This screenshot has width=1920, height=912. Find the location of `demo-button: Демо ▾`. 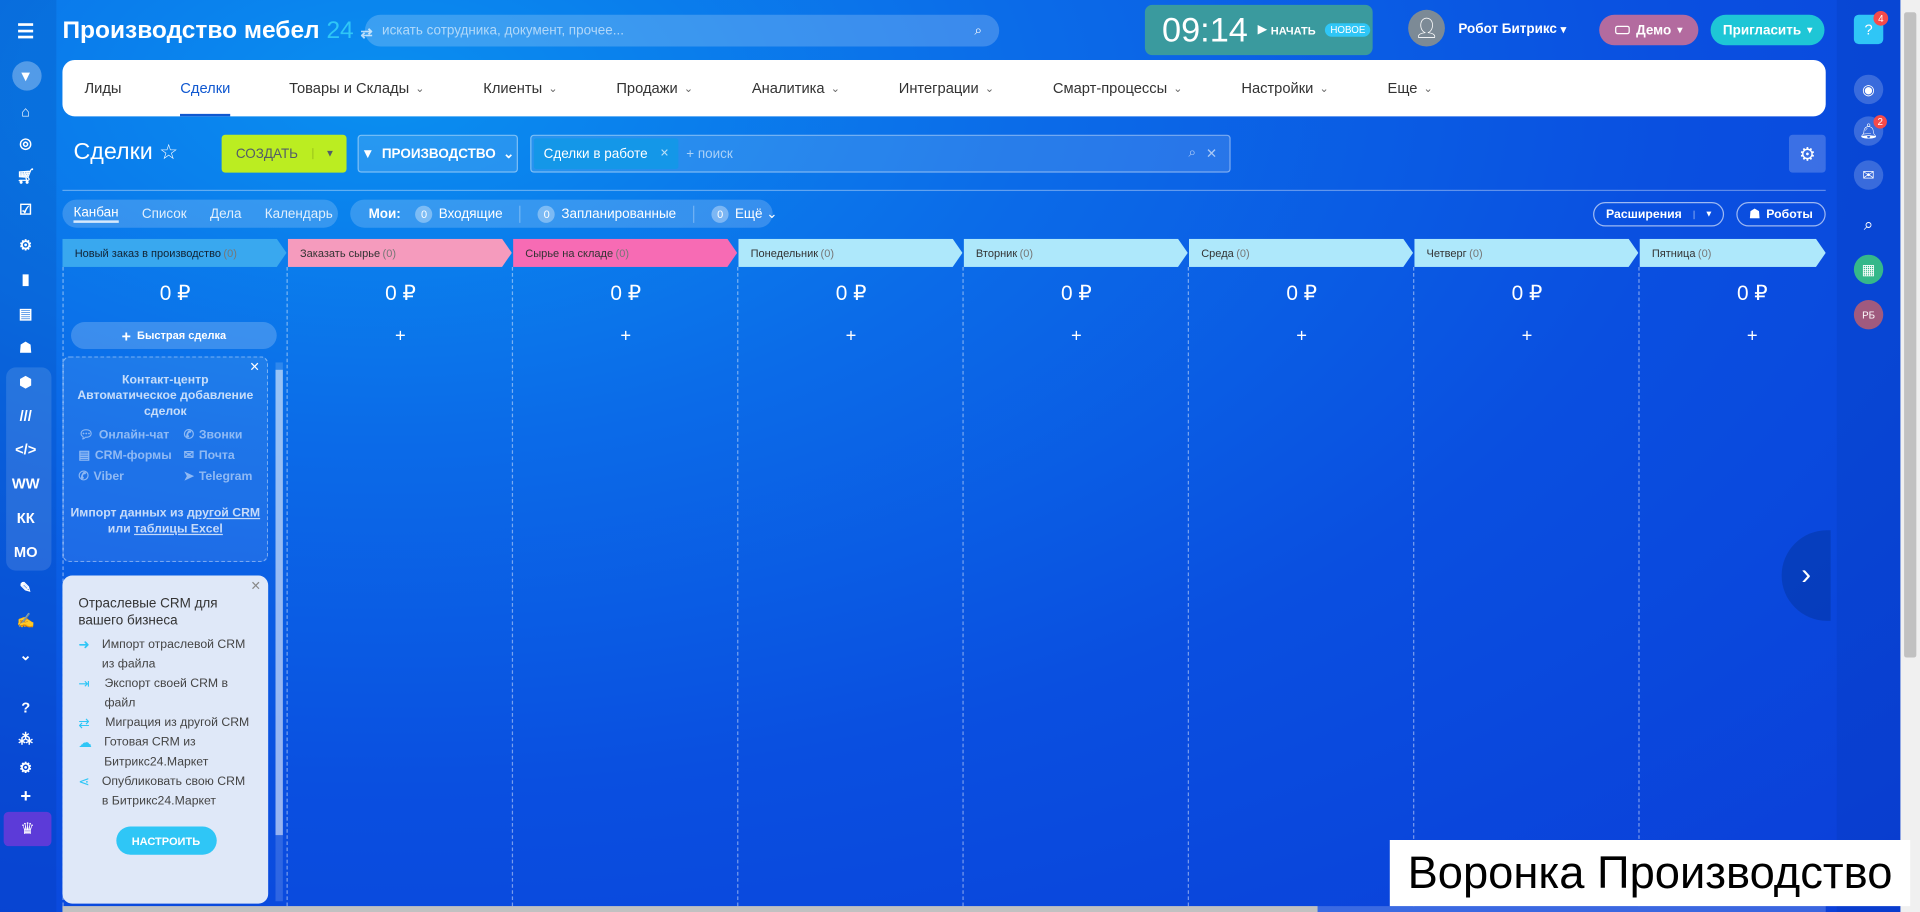

demo-button: Демо ▾ is located at coordinates (1649, 30).